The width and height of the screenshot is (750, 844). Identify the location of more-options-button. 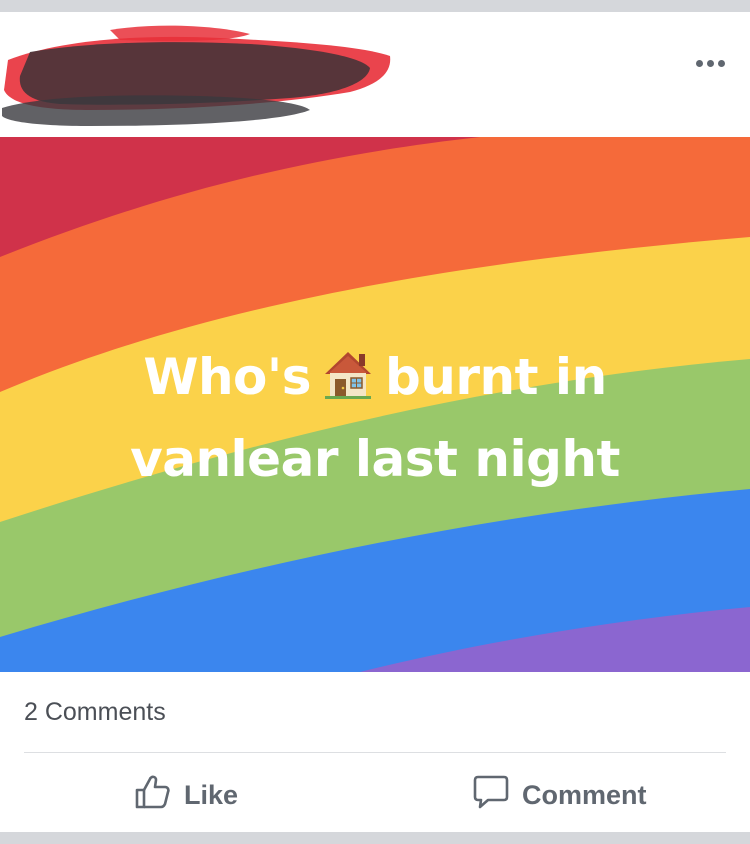
(710, 63).